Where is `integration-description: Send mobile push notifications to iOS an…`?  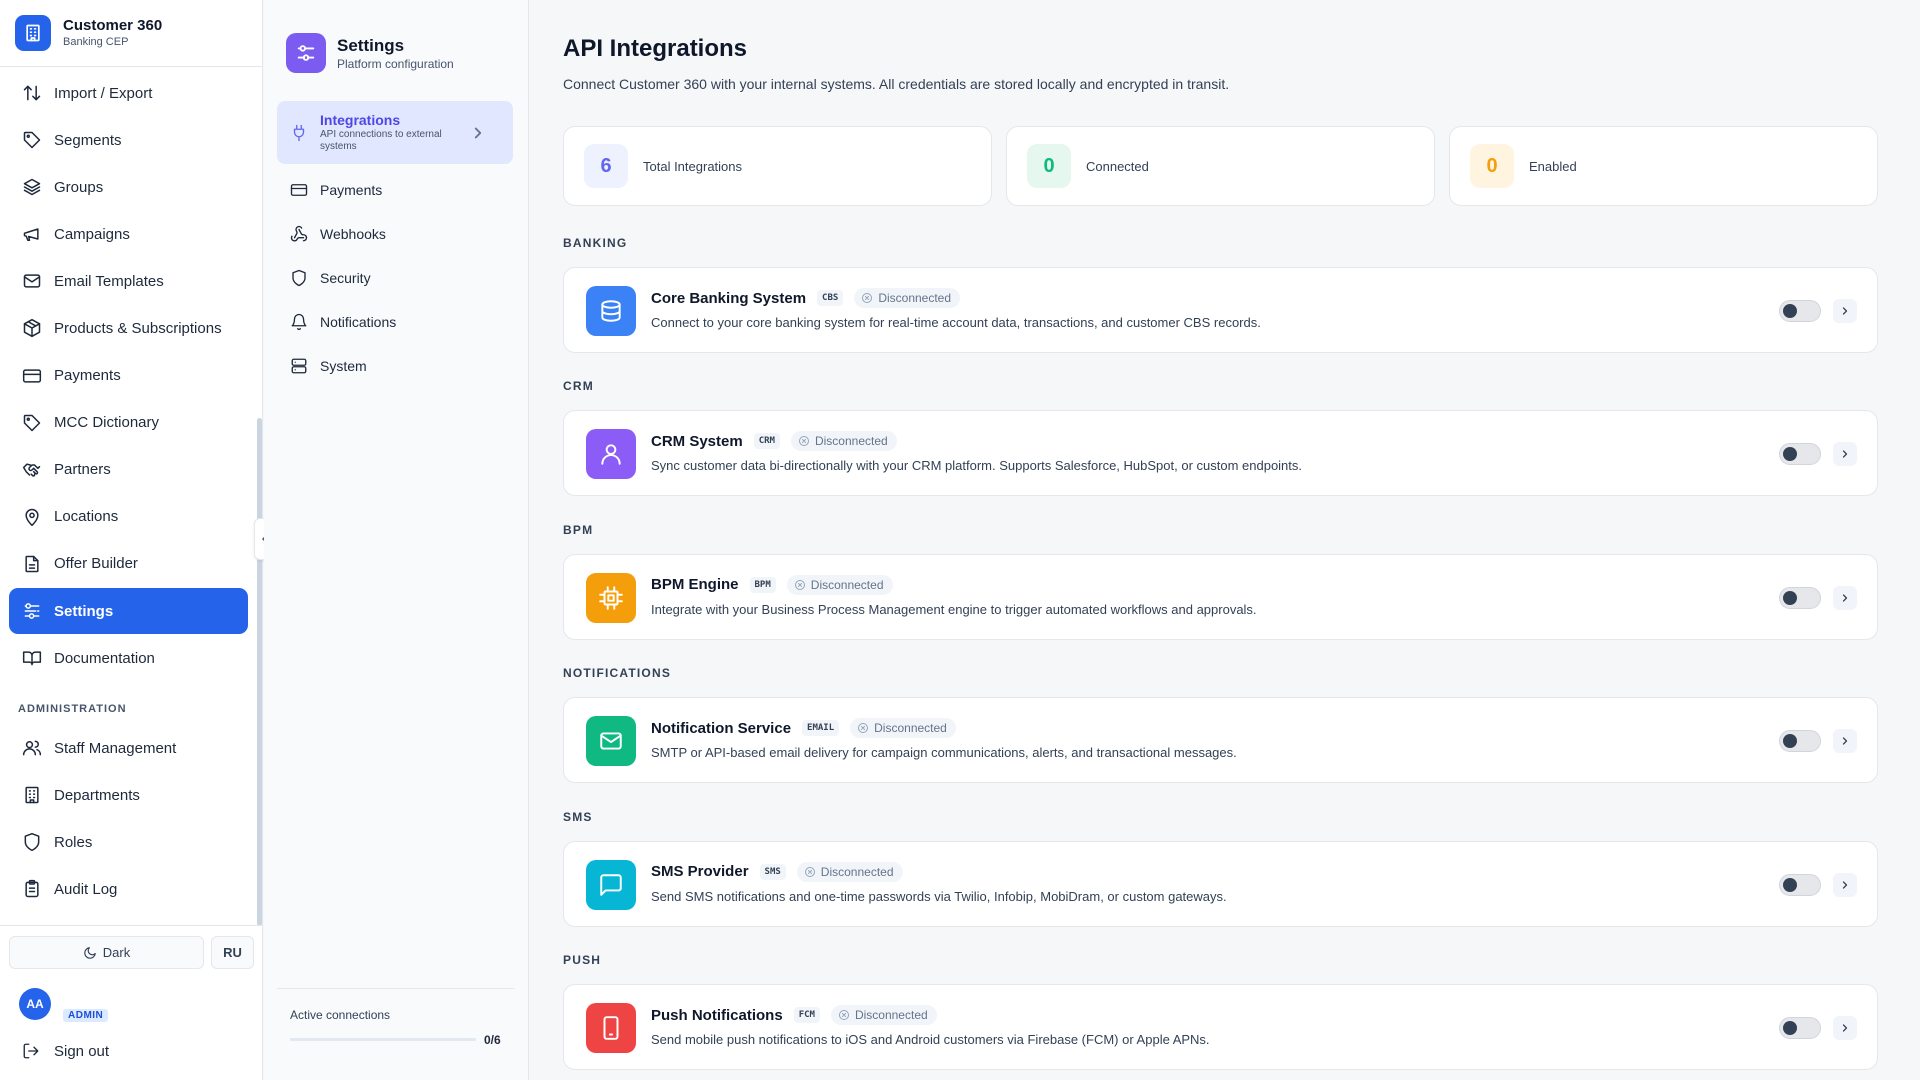
integration-description: Send mobile push notifications to iOS an… is located at coordinates (930, 1039).